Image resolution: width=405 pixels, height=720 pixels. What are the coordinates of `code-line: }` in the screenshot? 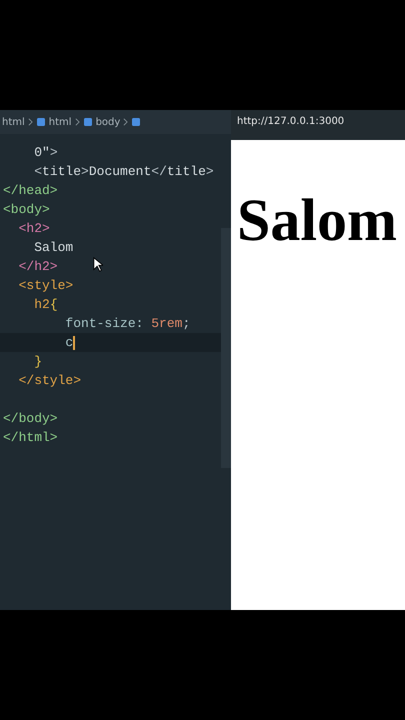 It's located at (37, 361).